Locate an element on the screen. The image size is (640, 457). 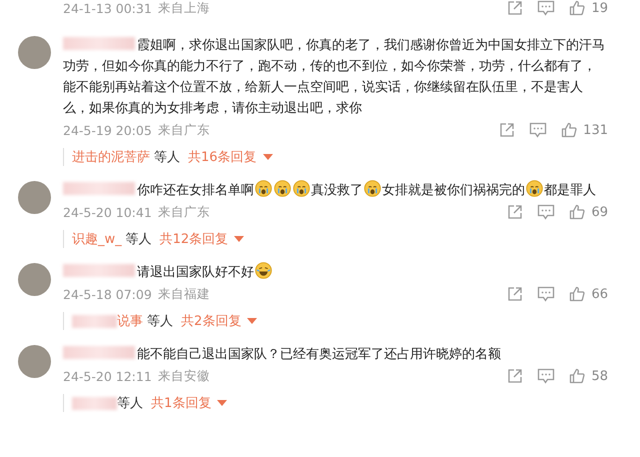
comment-time: 24-5-18 07:09 is located at coordinates (107, 294).